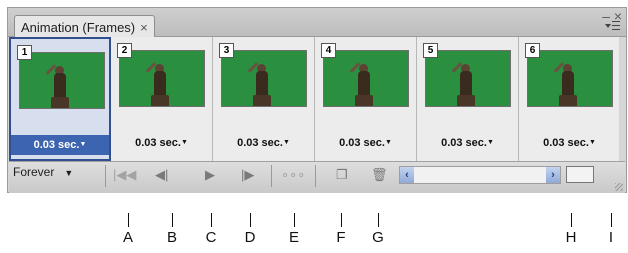 This screenshot has height=253, width=628. What do you see at coordinates (613, 26) in the screenshot?
I see `panel-menu-icon` at bounding box center [613, 26].